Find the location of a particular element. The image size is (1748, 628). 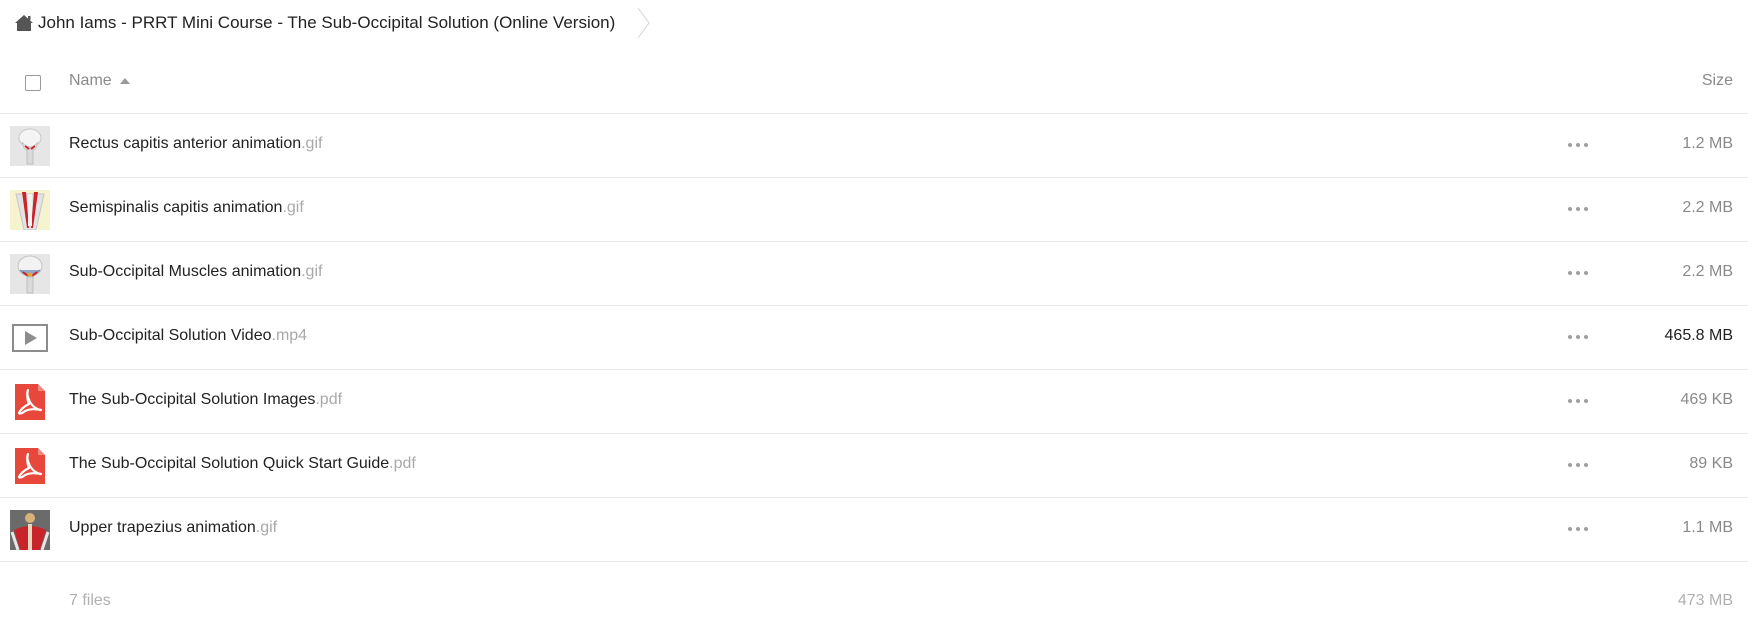

anatomy-skull-thumbnail is located at coordinates (30, 146).